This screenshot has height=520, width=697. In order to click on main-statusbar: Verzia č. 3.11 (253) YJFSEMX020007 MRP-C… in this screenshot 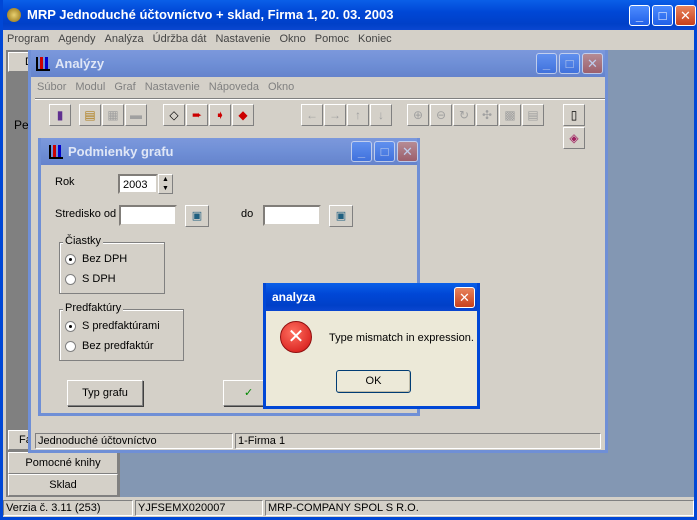, I will do `click(348, 508)`.